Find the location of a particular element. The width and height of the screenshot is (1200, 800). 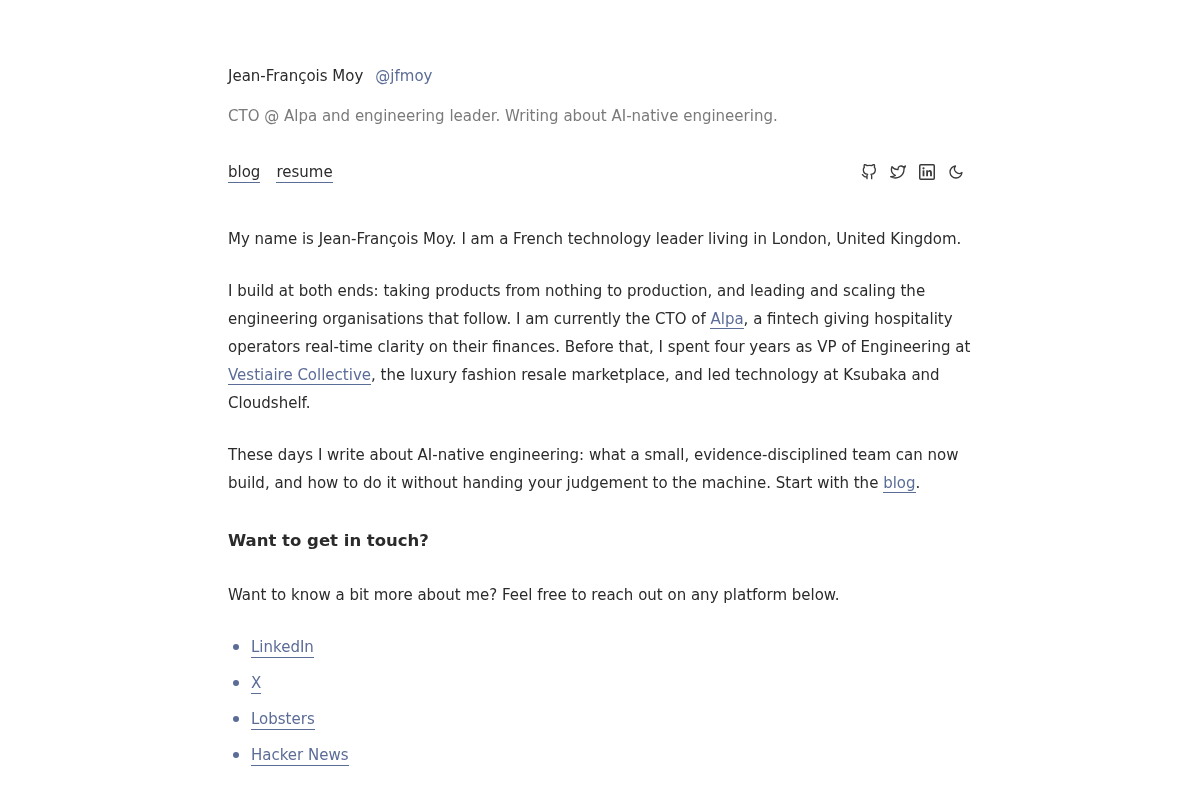

contact-link: LinkedIn is located at coordinates (282, 647).